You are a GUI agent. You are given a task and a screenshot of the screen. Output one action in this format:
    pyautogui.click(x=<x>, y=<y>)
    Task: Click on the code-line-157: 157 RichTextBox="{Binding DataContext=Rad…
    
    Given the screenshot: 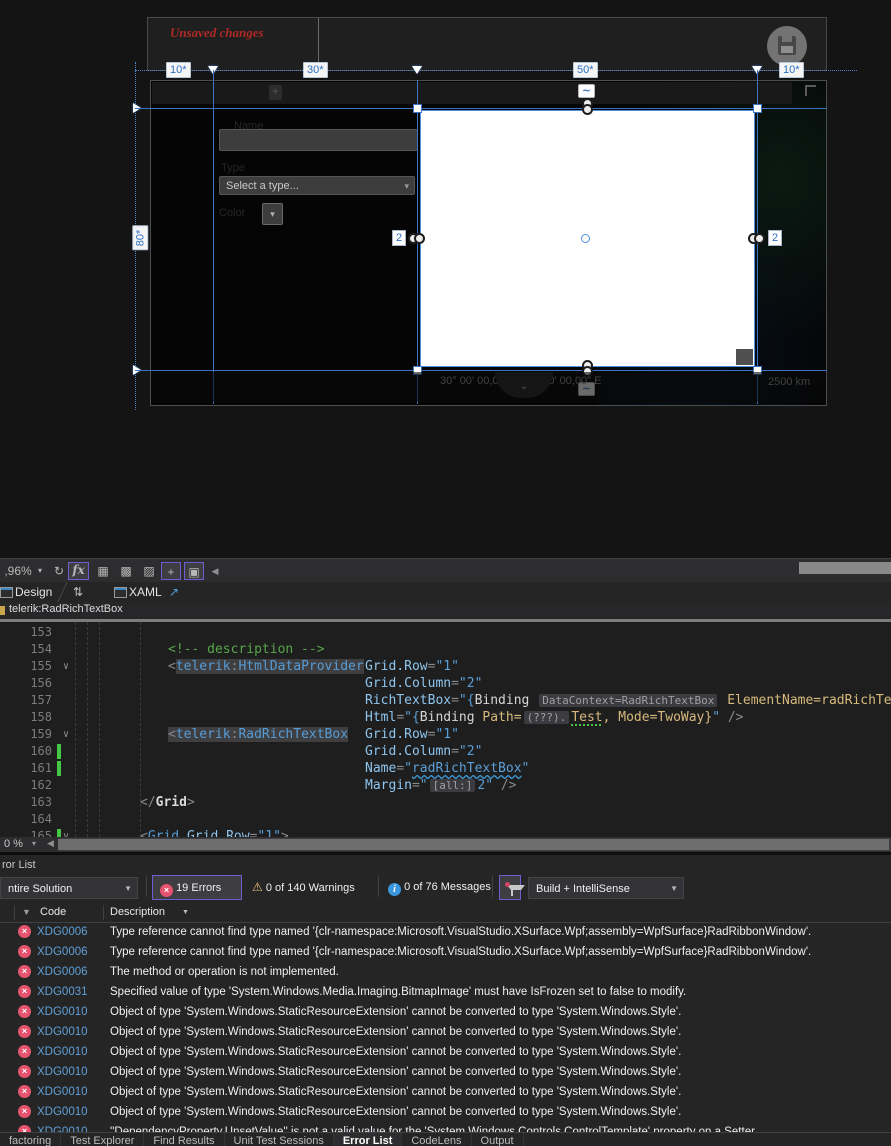 What is the action you would take?
    pyautogui.click(x=445, y=700)
    